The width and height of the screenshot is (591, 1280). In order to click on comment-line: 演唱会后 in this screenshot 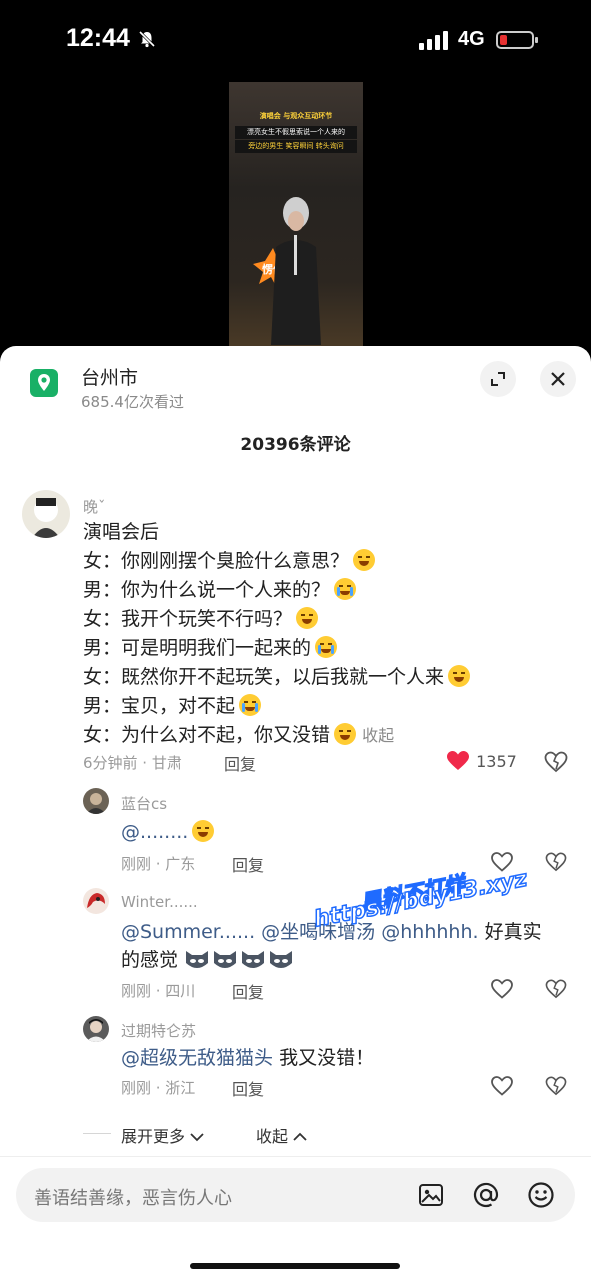, I will do `click(121, 532)`.